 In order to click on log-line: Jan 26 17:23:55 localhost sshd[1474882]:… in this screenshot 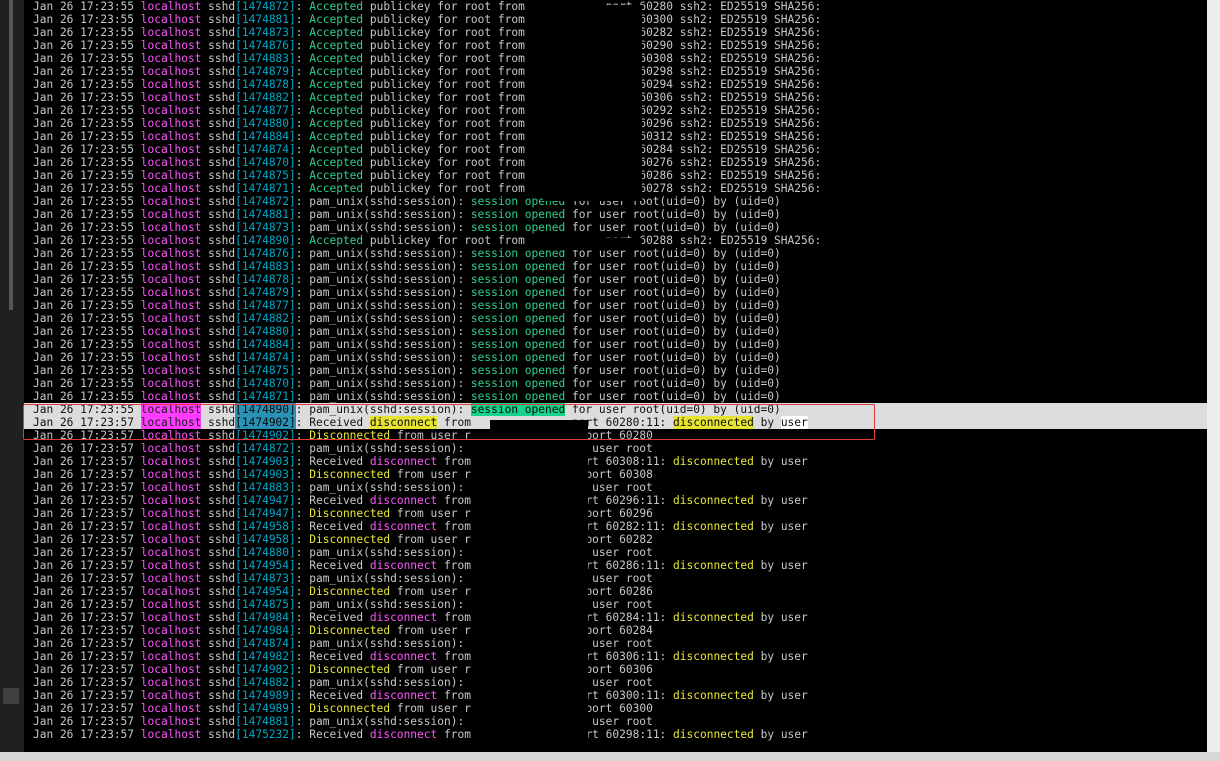, I will do `click(615, 318)`.